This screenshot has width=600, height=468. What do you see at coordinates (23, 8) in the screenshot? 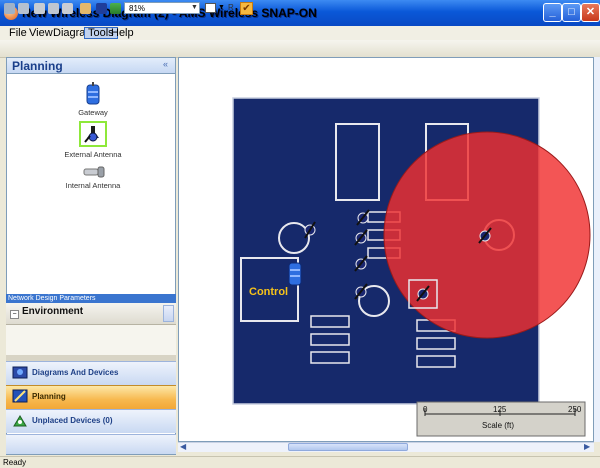
I see `open-icon` at bounding box center [23, 8].